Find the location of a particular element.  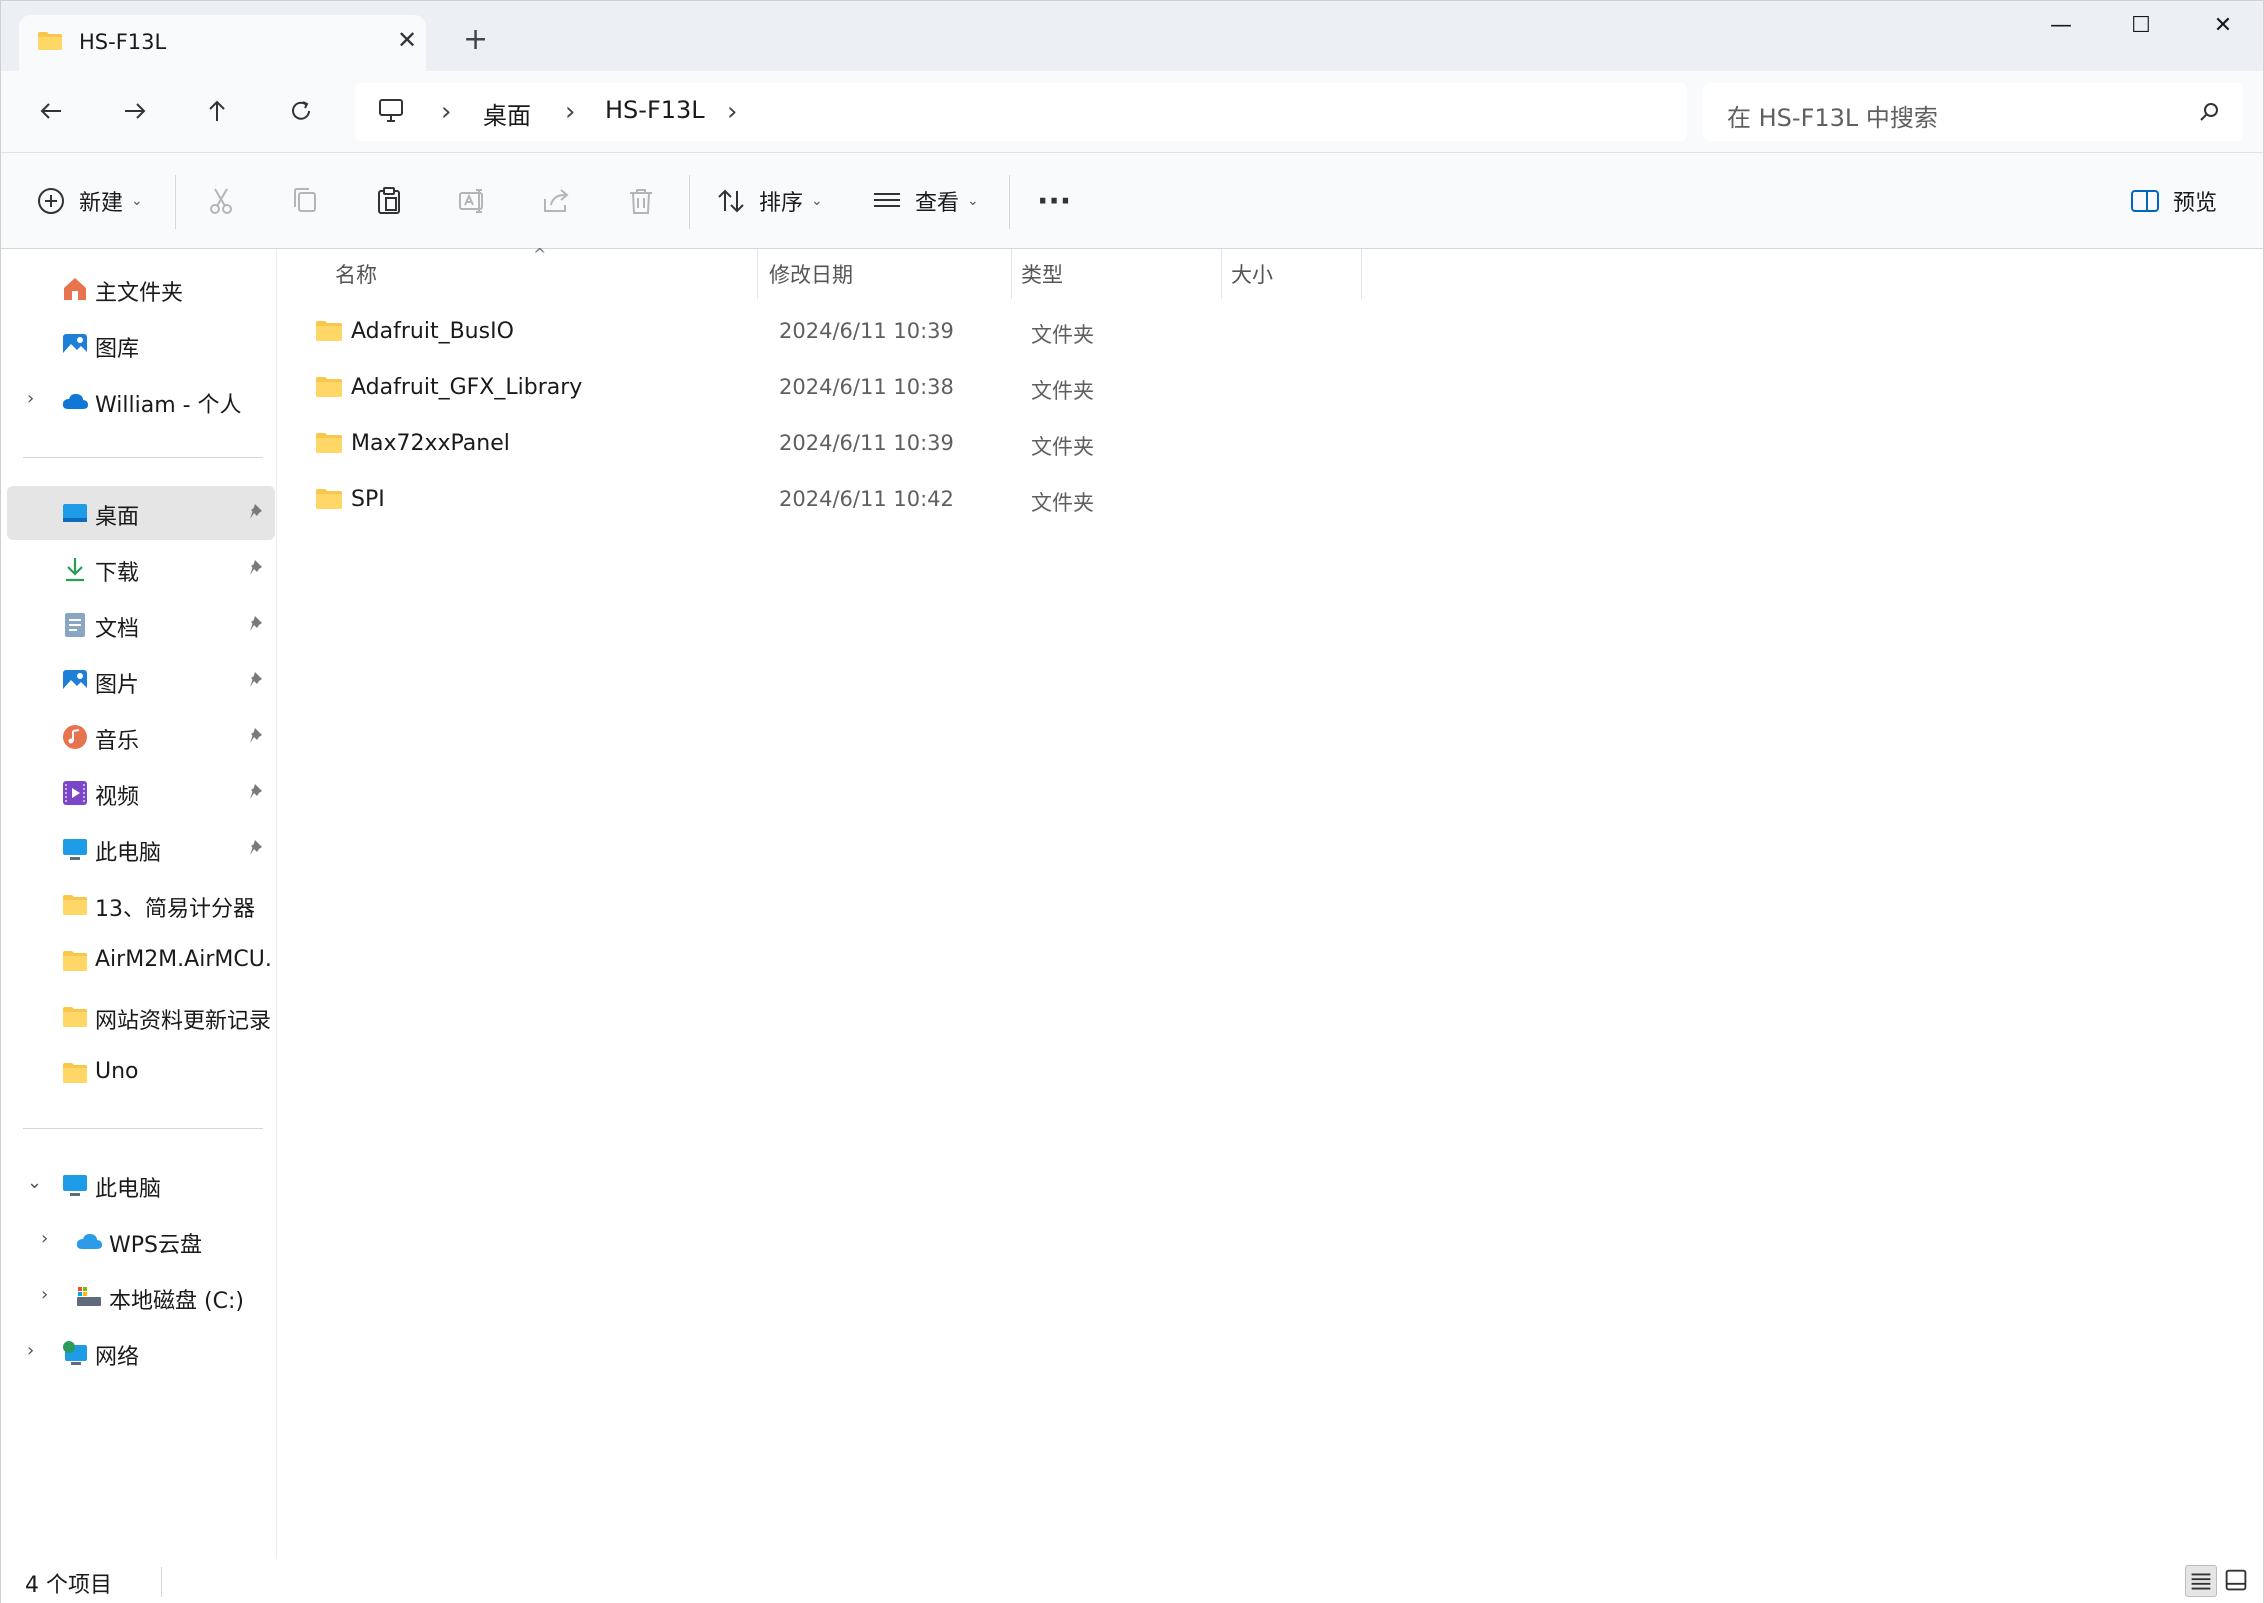

table-row: Max72xxPanel 2024/6/11 10:39 文件夹 is located at coordinates (809, 444).